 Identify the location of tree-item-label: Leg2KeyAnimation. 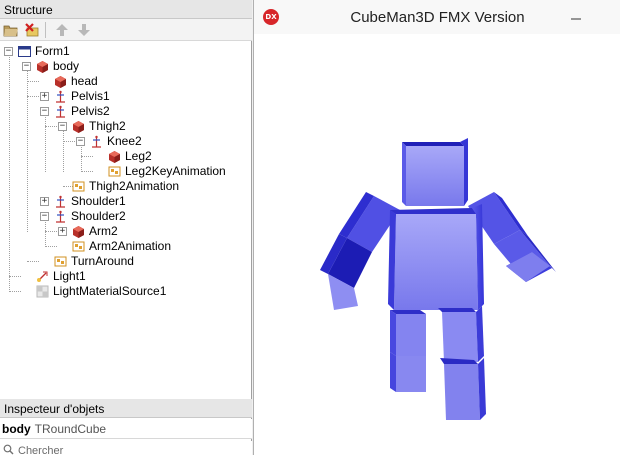
(175, 171).